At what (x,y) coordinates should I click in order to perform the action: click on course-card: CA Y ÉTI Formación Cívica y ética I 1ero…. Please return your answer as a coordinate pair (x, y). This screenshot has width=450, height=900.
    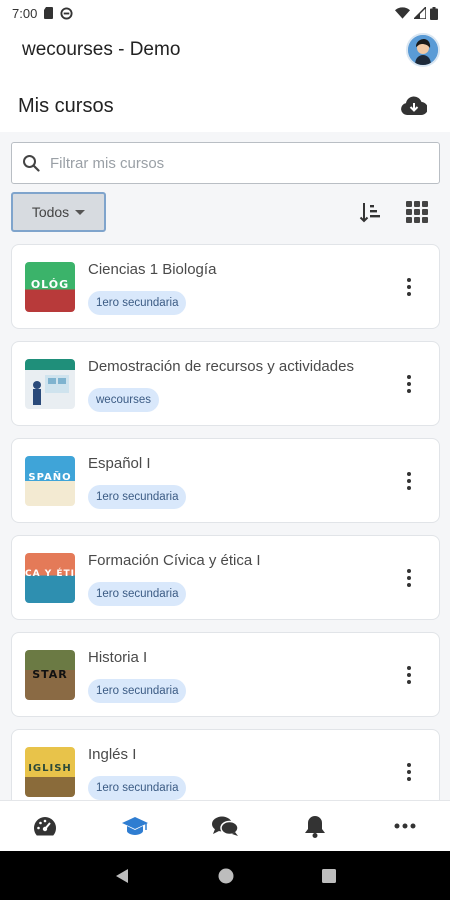
    Looking at the image, I should click on (225, 577).